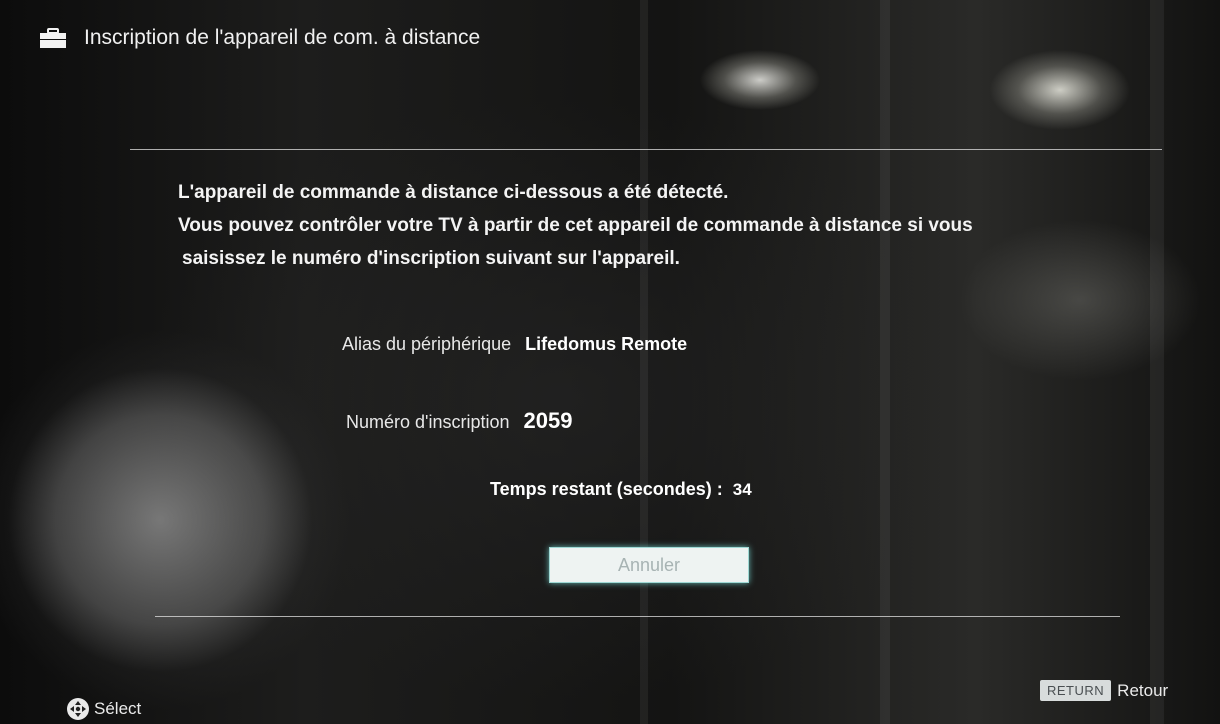  I want to click on registration-number-value: 2059, so click(548, 420).